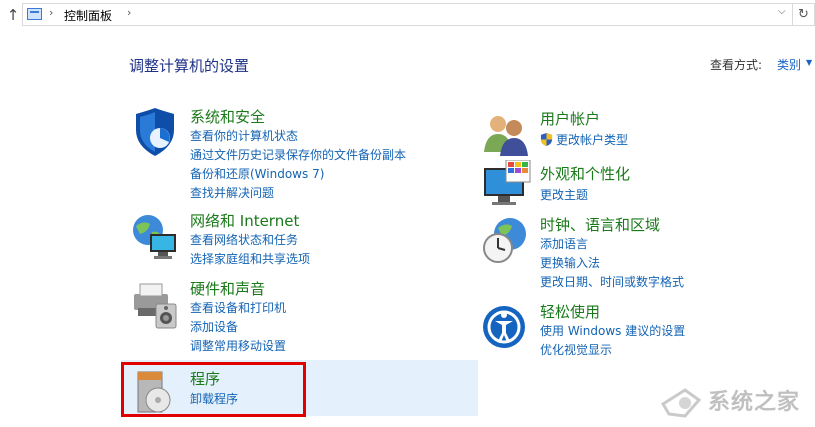  I want to click on category-title-user-accounts: 用户帐户, so click(570, 118).